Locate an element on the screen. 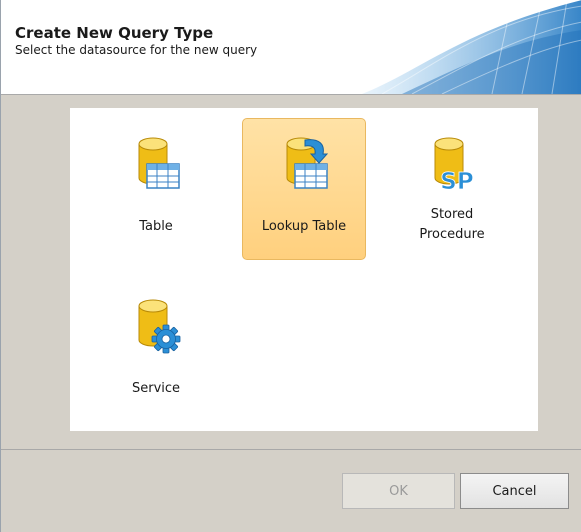 Image resolution: width=581 pixels, height=532 pixels. tile-lookup-table-label: Lookup Table is located at coordinates (304, 226).